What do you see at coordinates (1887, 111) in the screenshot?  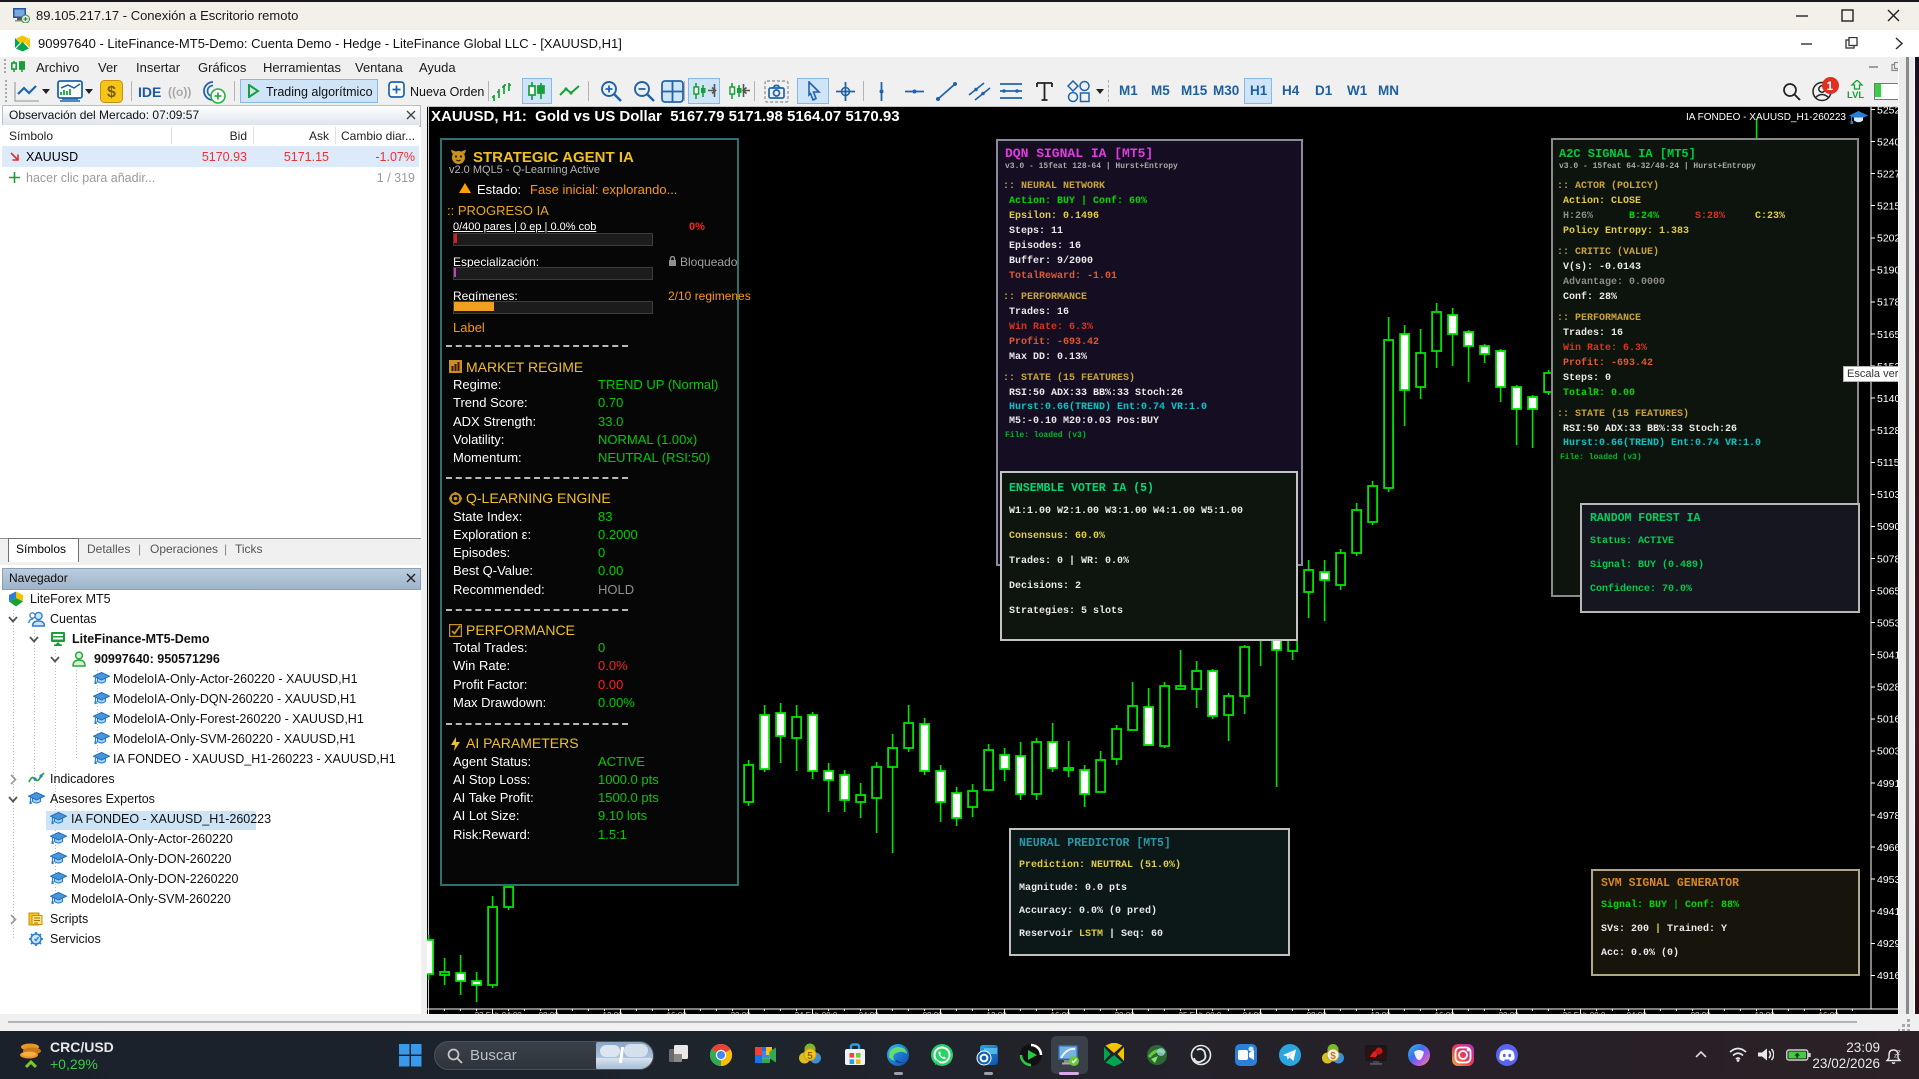 I see `svg-text: 5252.4` at bounding box center [1887, 111].